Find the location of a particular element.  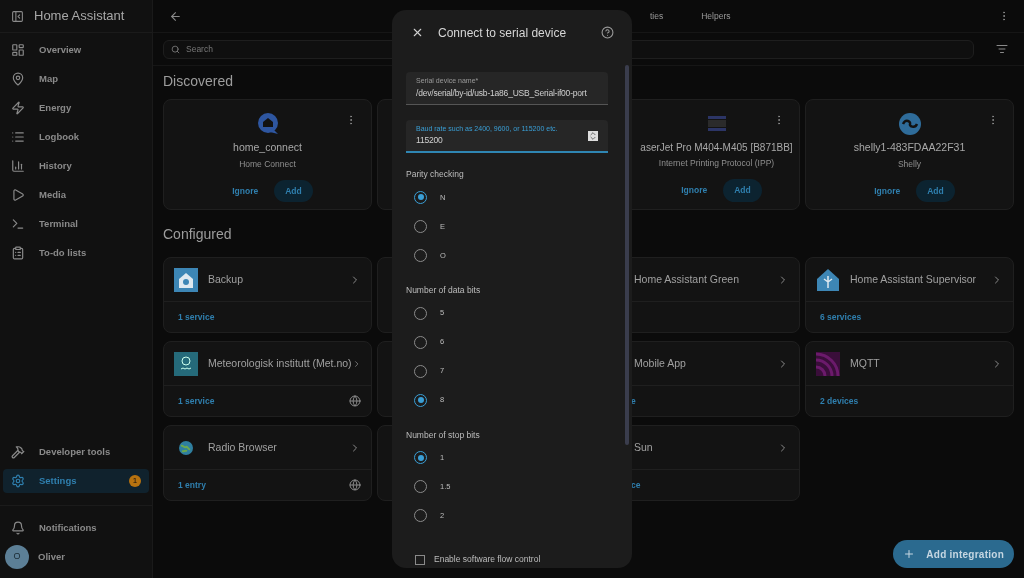

plus-icon is located at coordinates (909, 554).